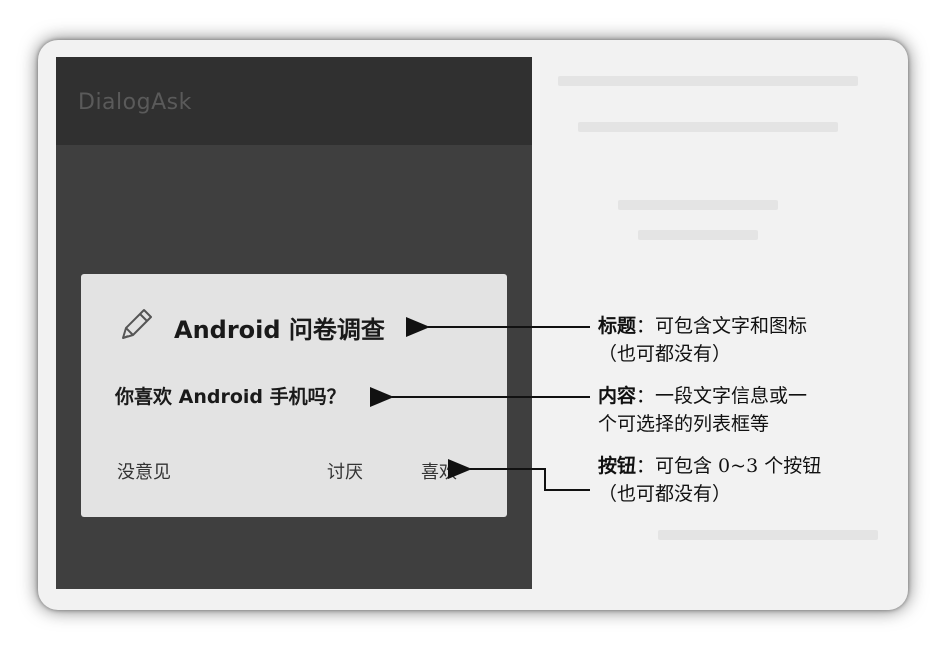 The width and height of the screenshot is (946, 648). What do you see at coordinates (702, 410) in the screenshot?
I see `annotation-message: 内容：一段文字信息或一 个可选择的列表框等` at bounding box center [702, 410].